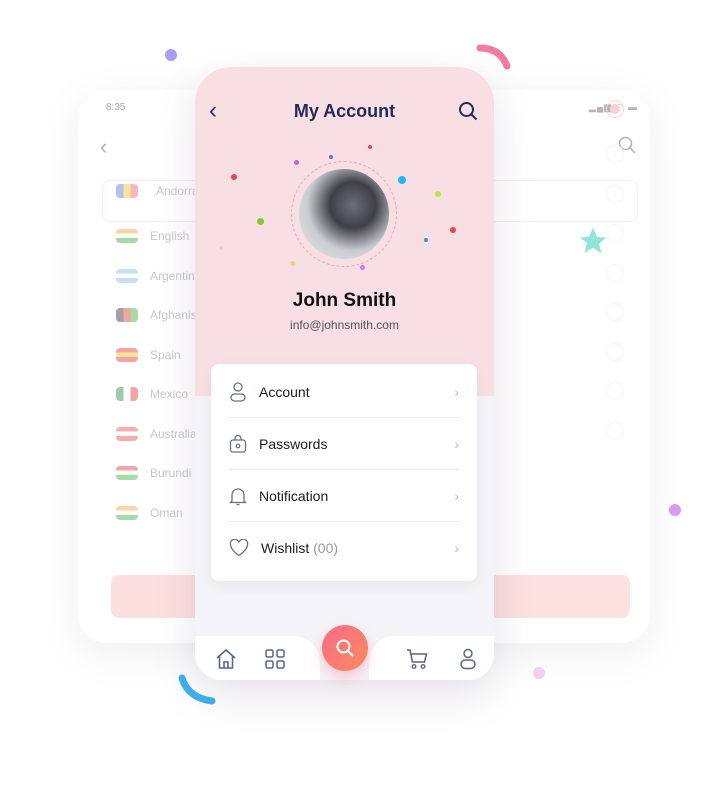 This screenshot has width=728, height=785. What do you see at coordinates (344, 300) in the screenshot?
I see `user-name: John Smith` at bounding box center [344, 300].